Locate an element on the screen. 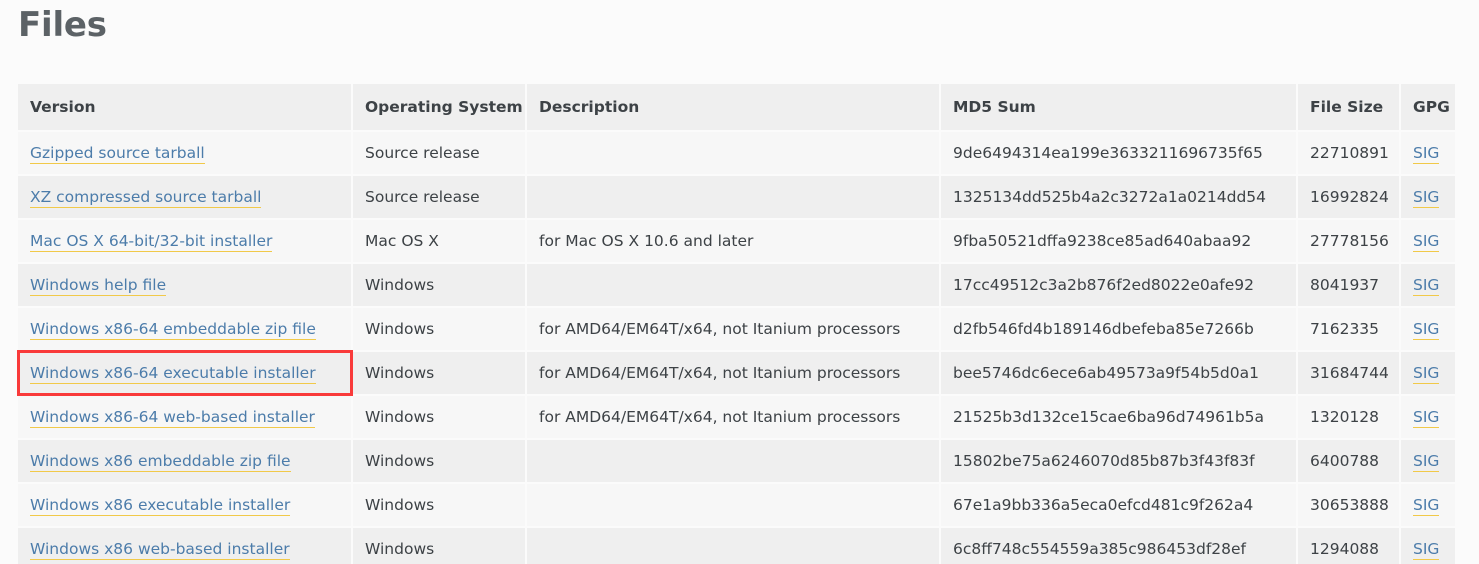  cell-file-size: 1320128 is located at coordinates (1349, 417).